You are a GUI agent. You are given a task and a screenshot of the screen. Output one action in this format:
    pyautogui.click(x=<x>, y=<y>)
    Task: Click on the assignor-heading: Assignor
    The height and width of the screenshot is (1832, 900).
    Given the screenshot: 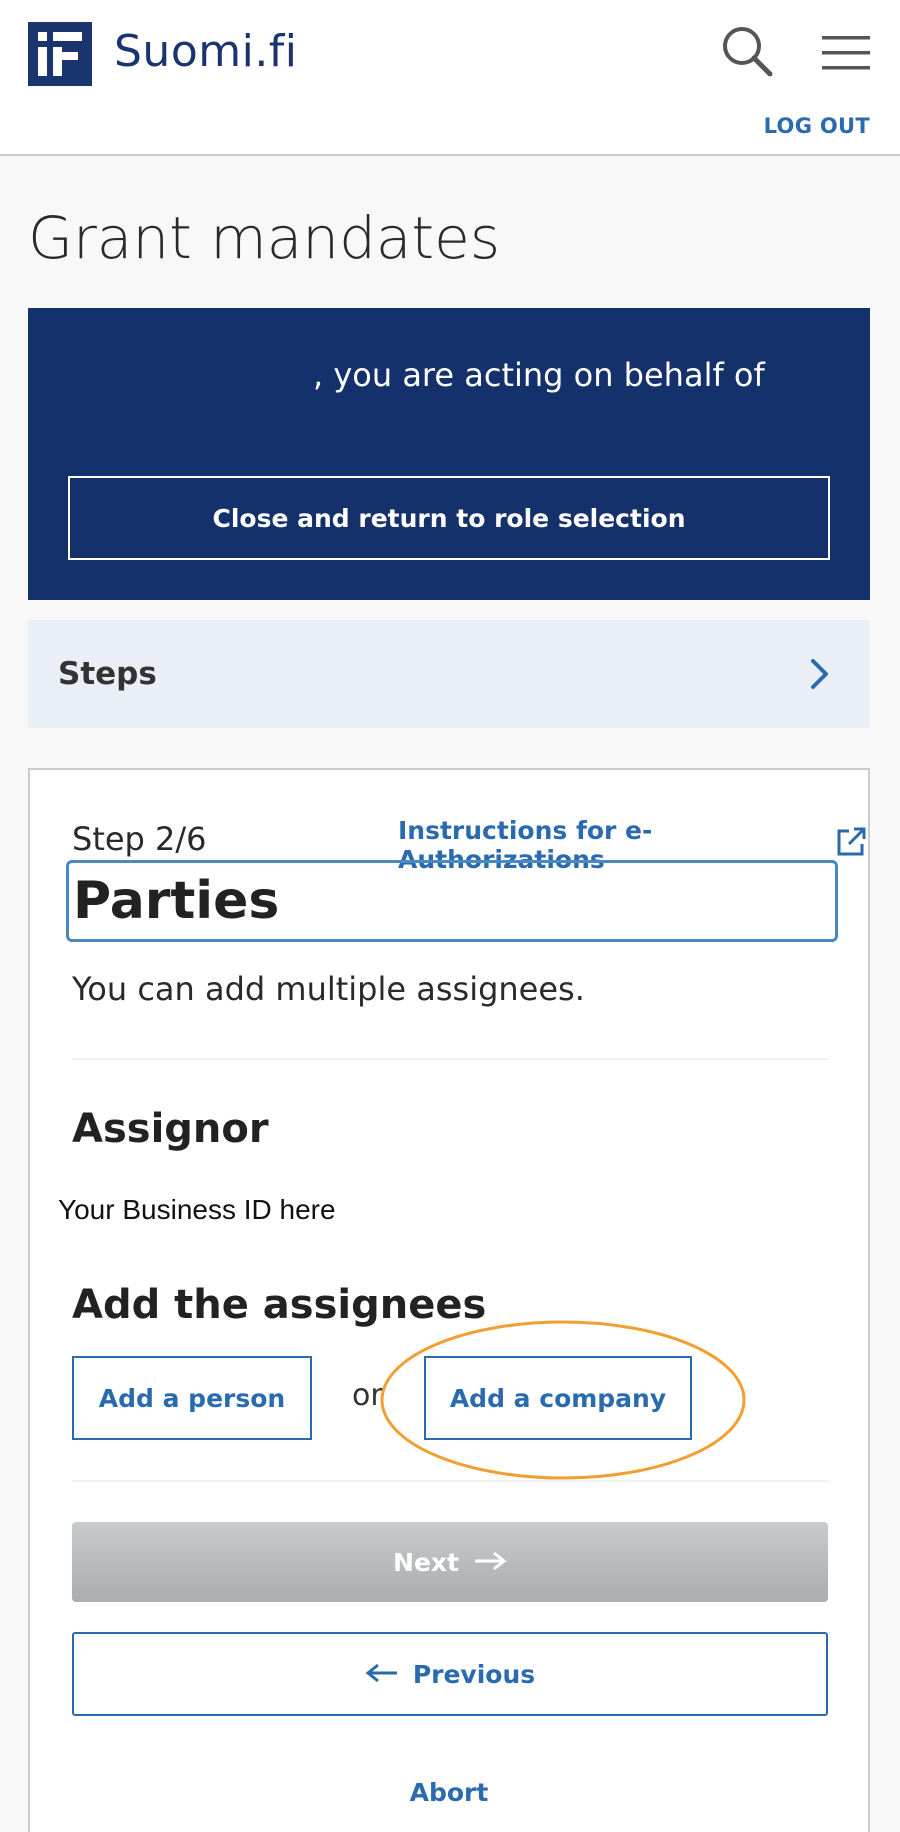 What is the action you would take?
    pyautogui.click(x=170, y=1129)
    